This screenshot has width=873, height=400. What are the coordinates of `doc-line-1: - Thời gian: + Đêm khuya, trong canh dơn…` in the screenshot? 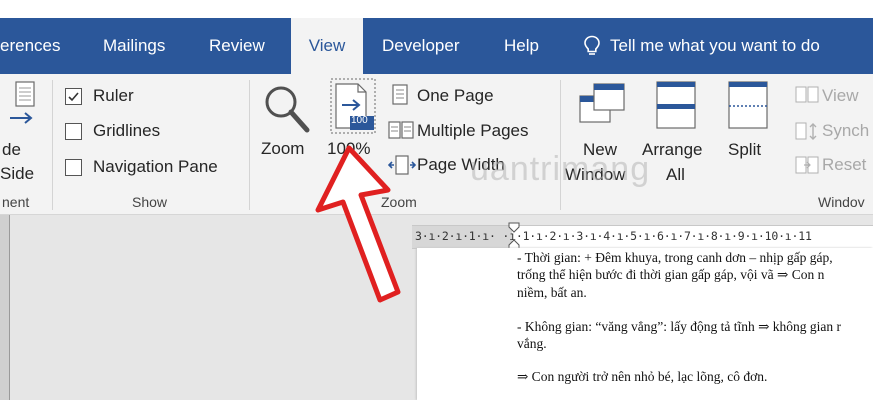 It's located at (675, 257).